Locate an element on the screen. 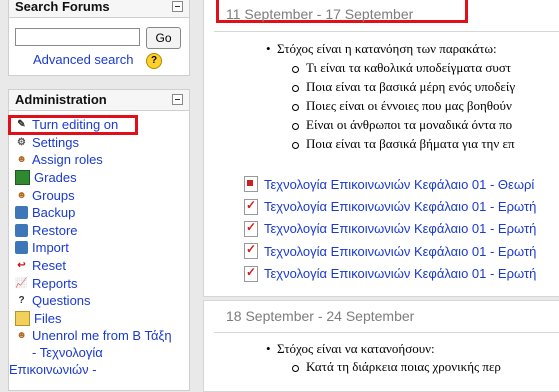  questions-icon: ? is located at coordinates (21, 301).